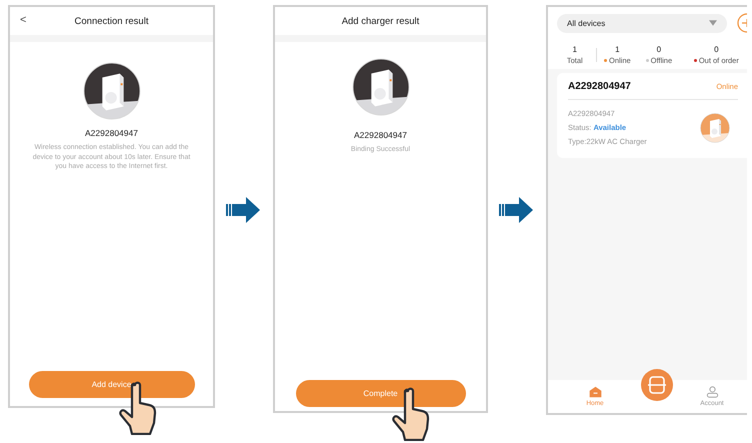 The image size is (752, 443). I want to click on device-filter-dropdown: All devices, so click(642, 23).